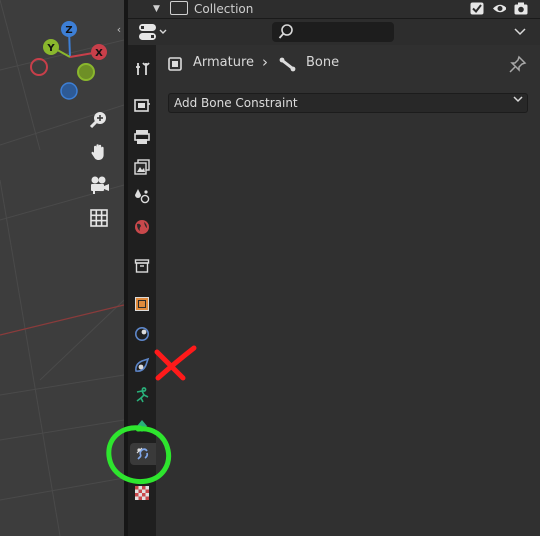 Image resolution: width=540 pixels, height=536 pixels. I want to click on properties-header, so click(334, 32).